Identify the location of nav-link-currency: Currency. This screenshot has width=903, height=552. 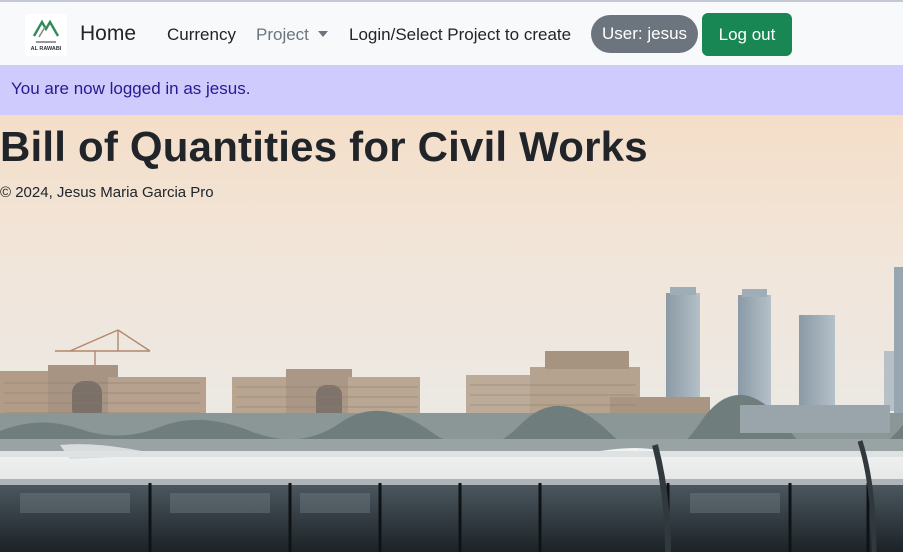
(201, 35).